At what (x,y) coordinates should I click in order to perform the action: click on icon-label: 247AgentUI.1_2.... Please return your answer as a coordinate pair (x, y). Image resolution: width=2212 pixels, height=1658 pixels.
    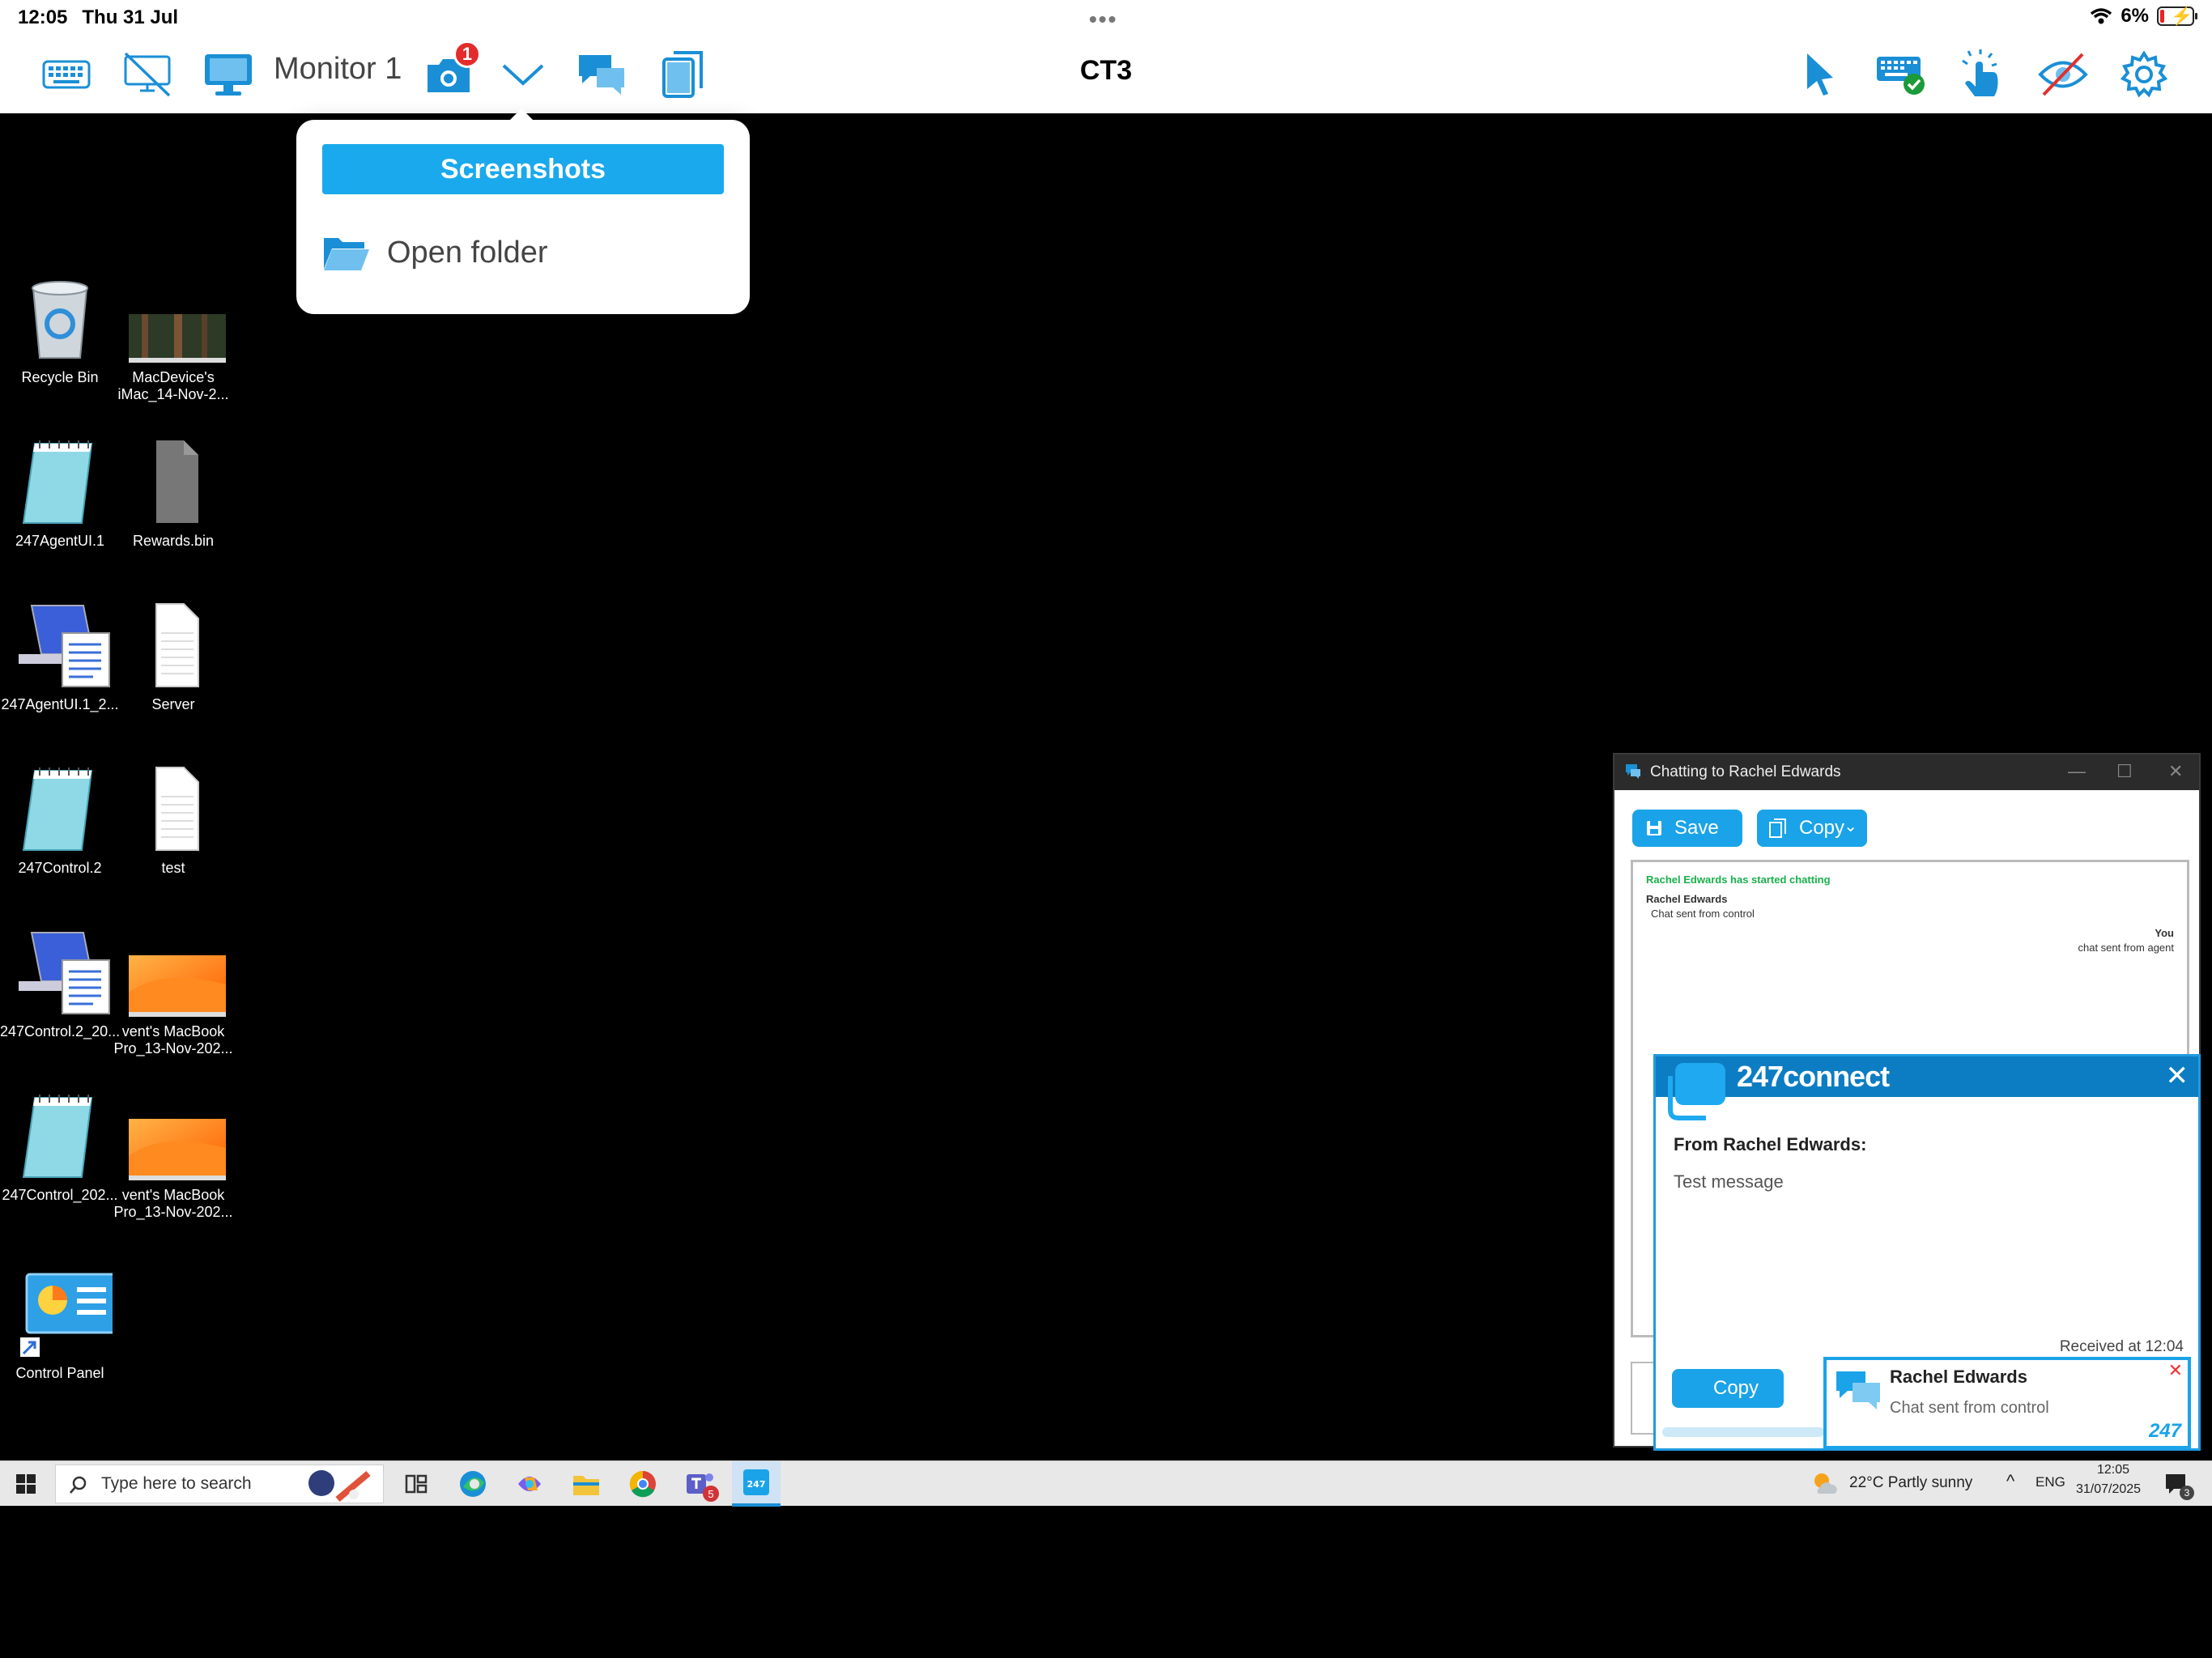
    Looking at the image, I should click on (60, 704).